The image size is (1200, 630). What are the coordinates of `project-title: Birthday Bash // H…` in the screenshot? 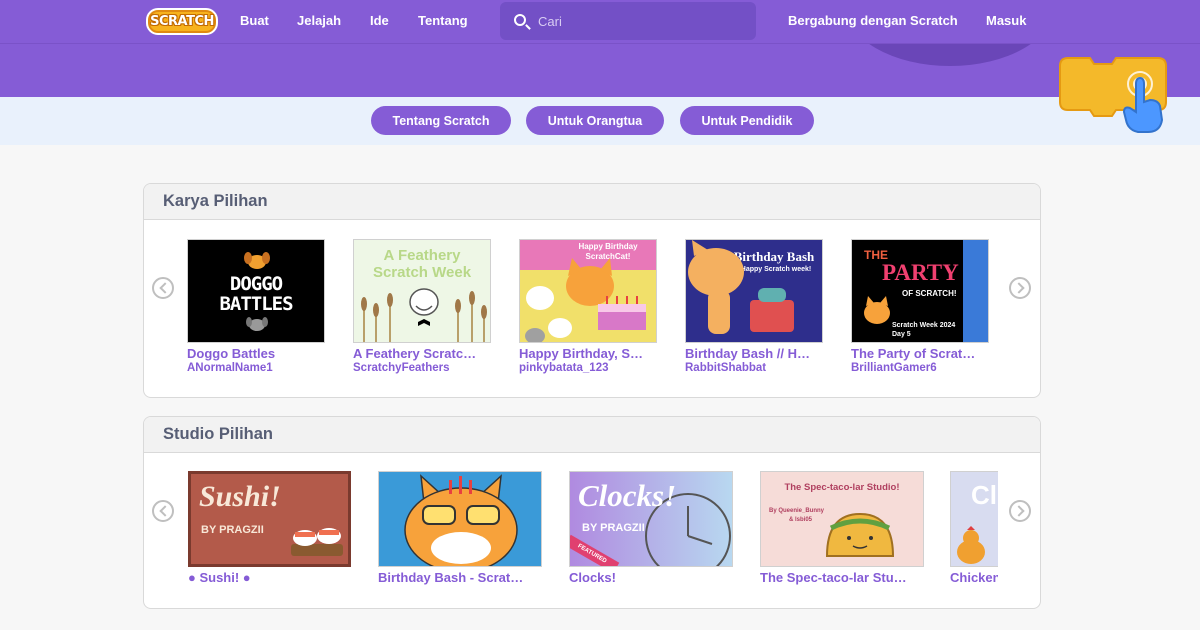 It's located at (754, 353).